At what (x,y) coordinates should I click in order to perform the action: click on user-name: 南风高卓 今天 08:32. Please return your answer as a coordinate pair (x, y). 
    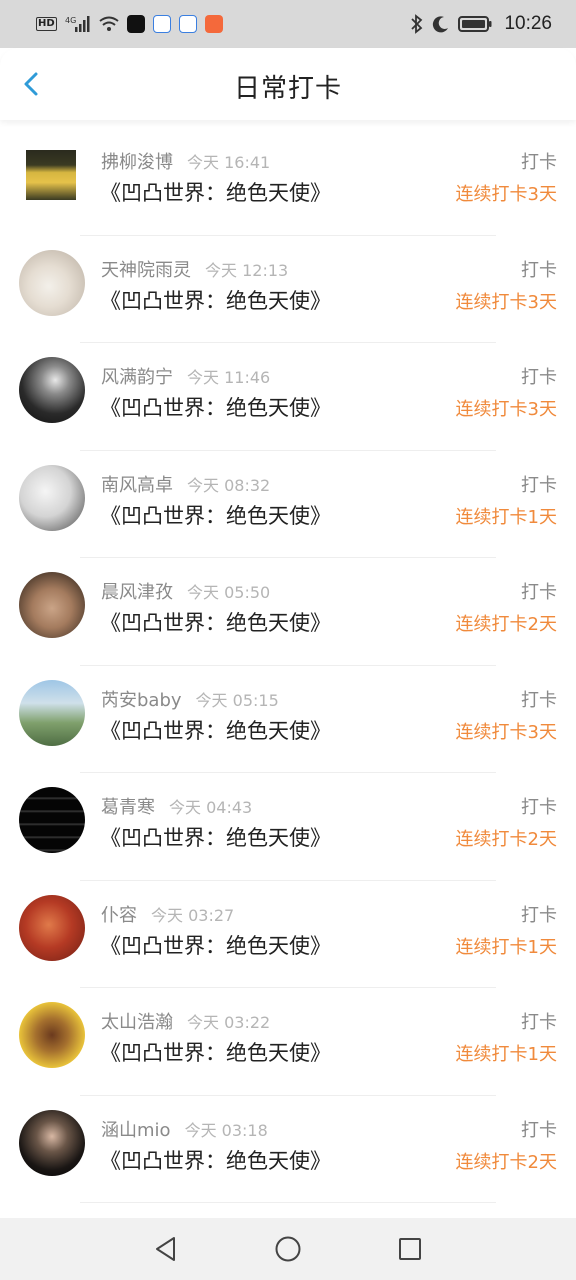
    Looking at the image, I should click on (185, 484).